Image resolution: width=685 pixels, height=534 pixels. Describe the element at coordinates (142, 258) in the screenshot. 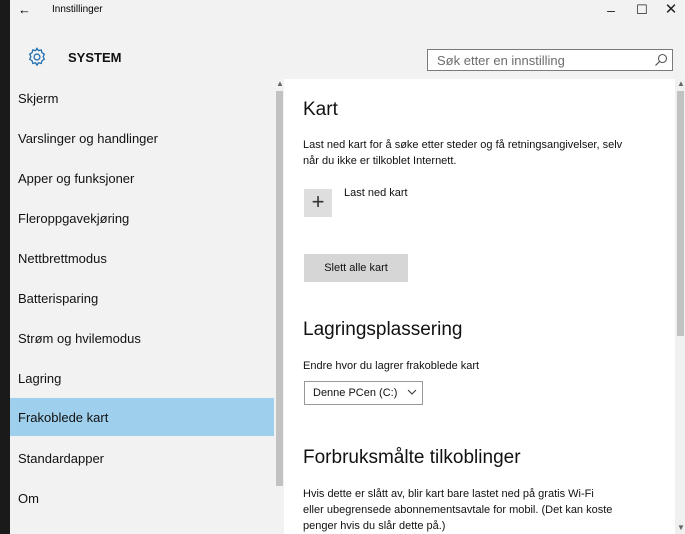

I see `sidebar-item-nettbrett: Nettbrettmodus` at that location.